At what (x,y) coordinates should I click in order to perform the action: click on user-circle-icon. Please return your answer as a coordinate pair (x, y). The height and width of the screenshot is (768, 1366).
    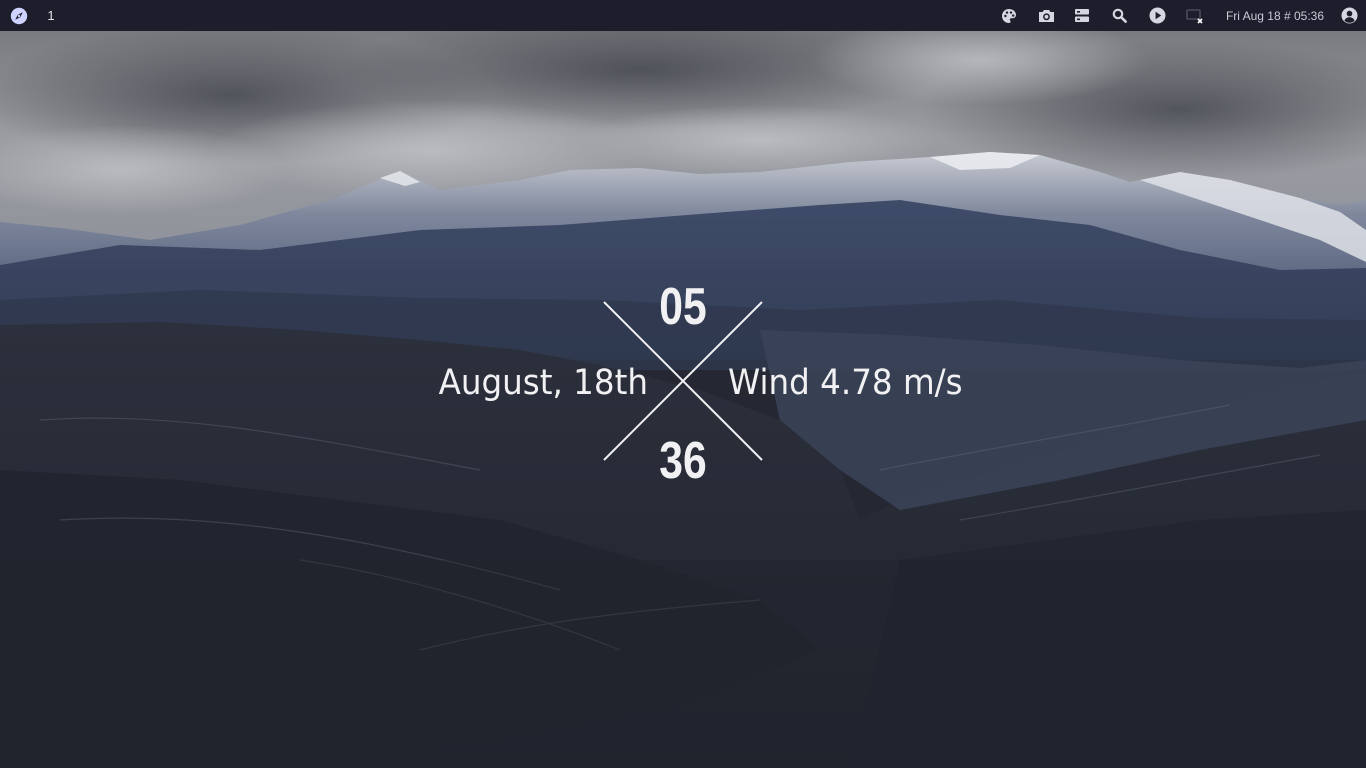
    Looking at the image, I should click on (1349, 15).